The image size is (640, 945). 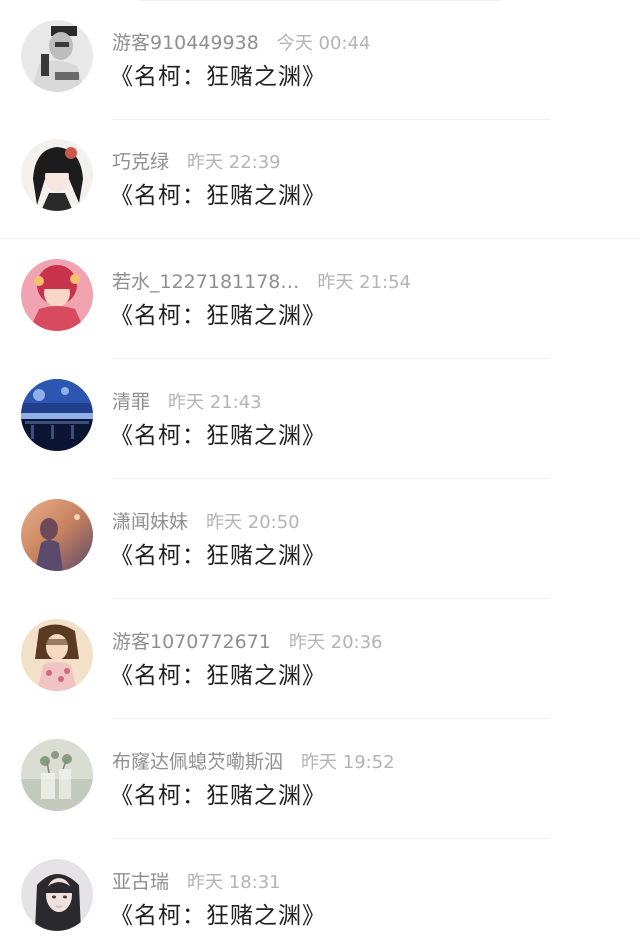 I want to click on timestamp: 昨天 21:54, so click(x=364, y=282).